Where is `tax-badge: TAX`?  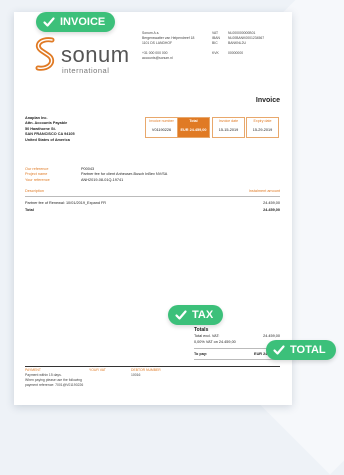
tax-badge: TAX is located at coordinates (196, 315).